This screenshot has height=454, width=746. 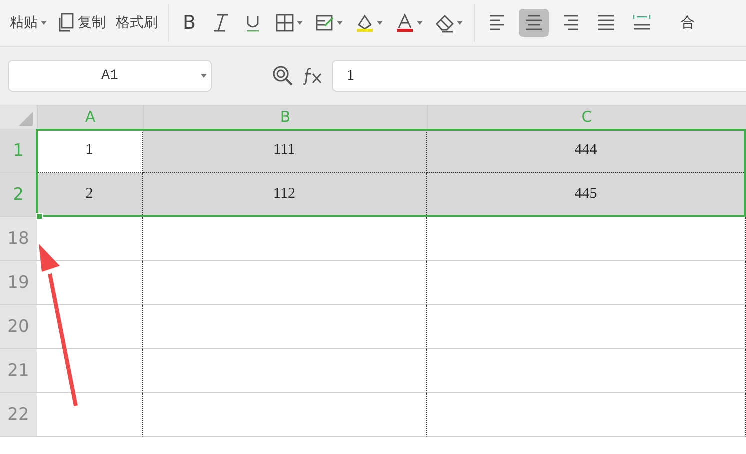 I want to click on format-painter-button: 格式刷, so click(x=137, y=23).